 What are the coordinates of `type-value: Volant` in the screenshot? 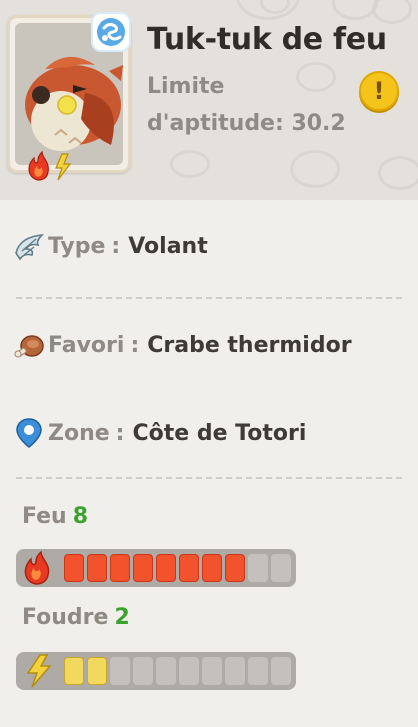 It's located at (168, 246).